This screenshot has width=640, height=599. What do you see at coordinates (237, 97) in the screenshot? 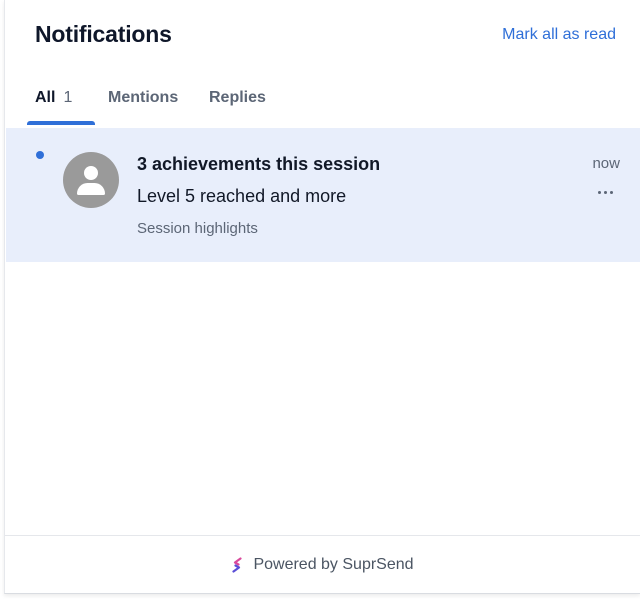
I see `tab-replies-label: Replies` at bounding box center [237, 97].